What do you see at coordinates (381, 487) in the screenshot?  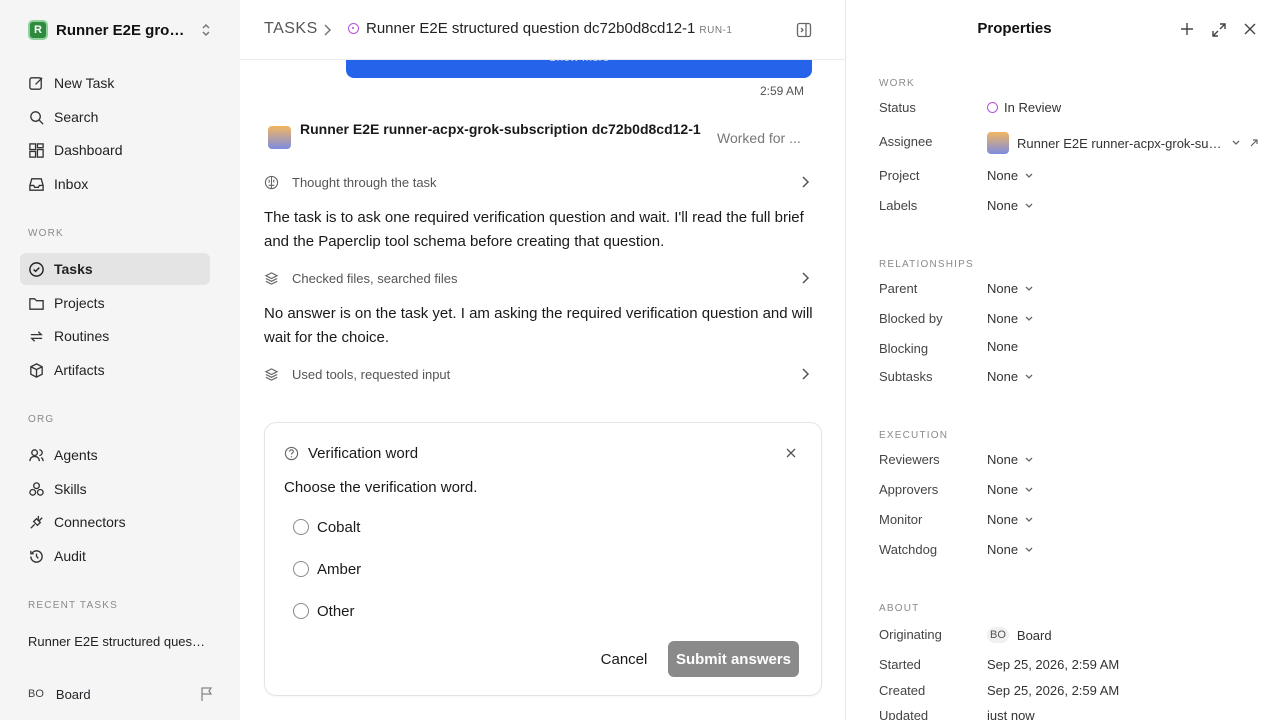 I see `question-prompt: Choose the verification word.` at bounding box center [381, 487].